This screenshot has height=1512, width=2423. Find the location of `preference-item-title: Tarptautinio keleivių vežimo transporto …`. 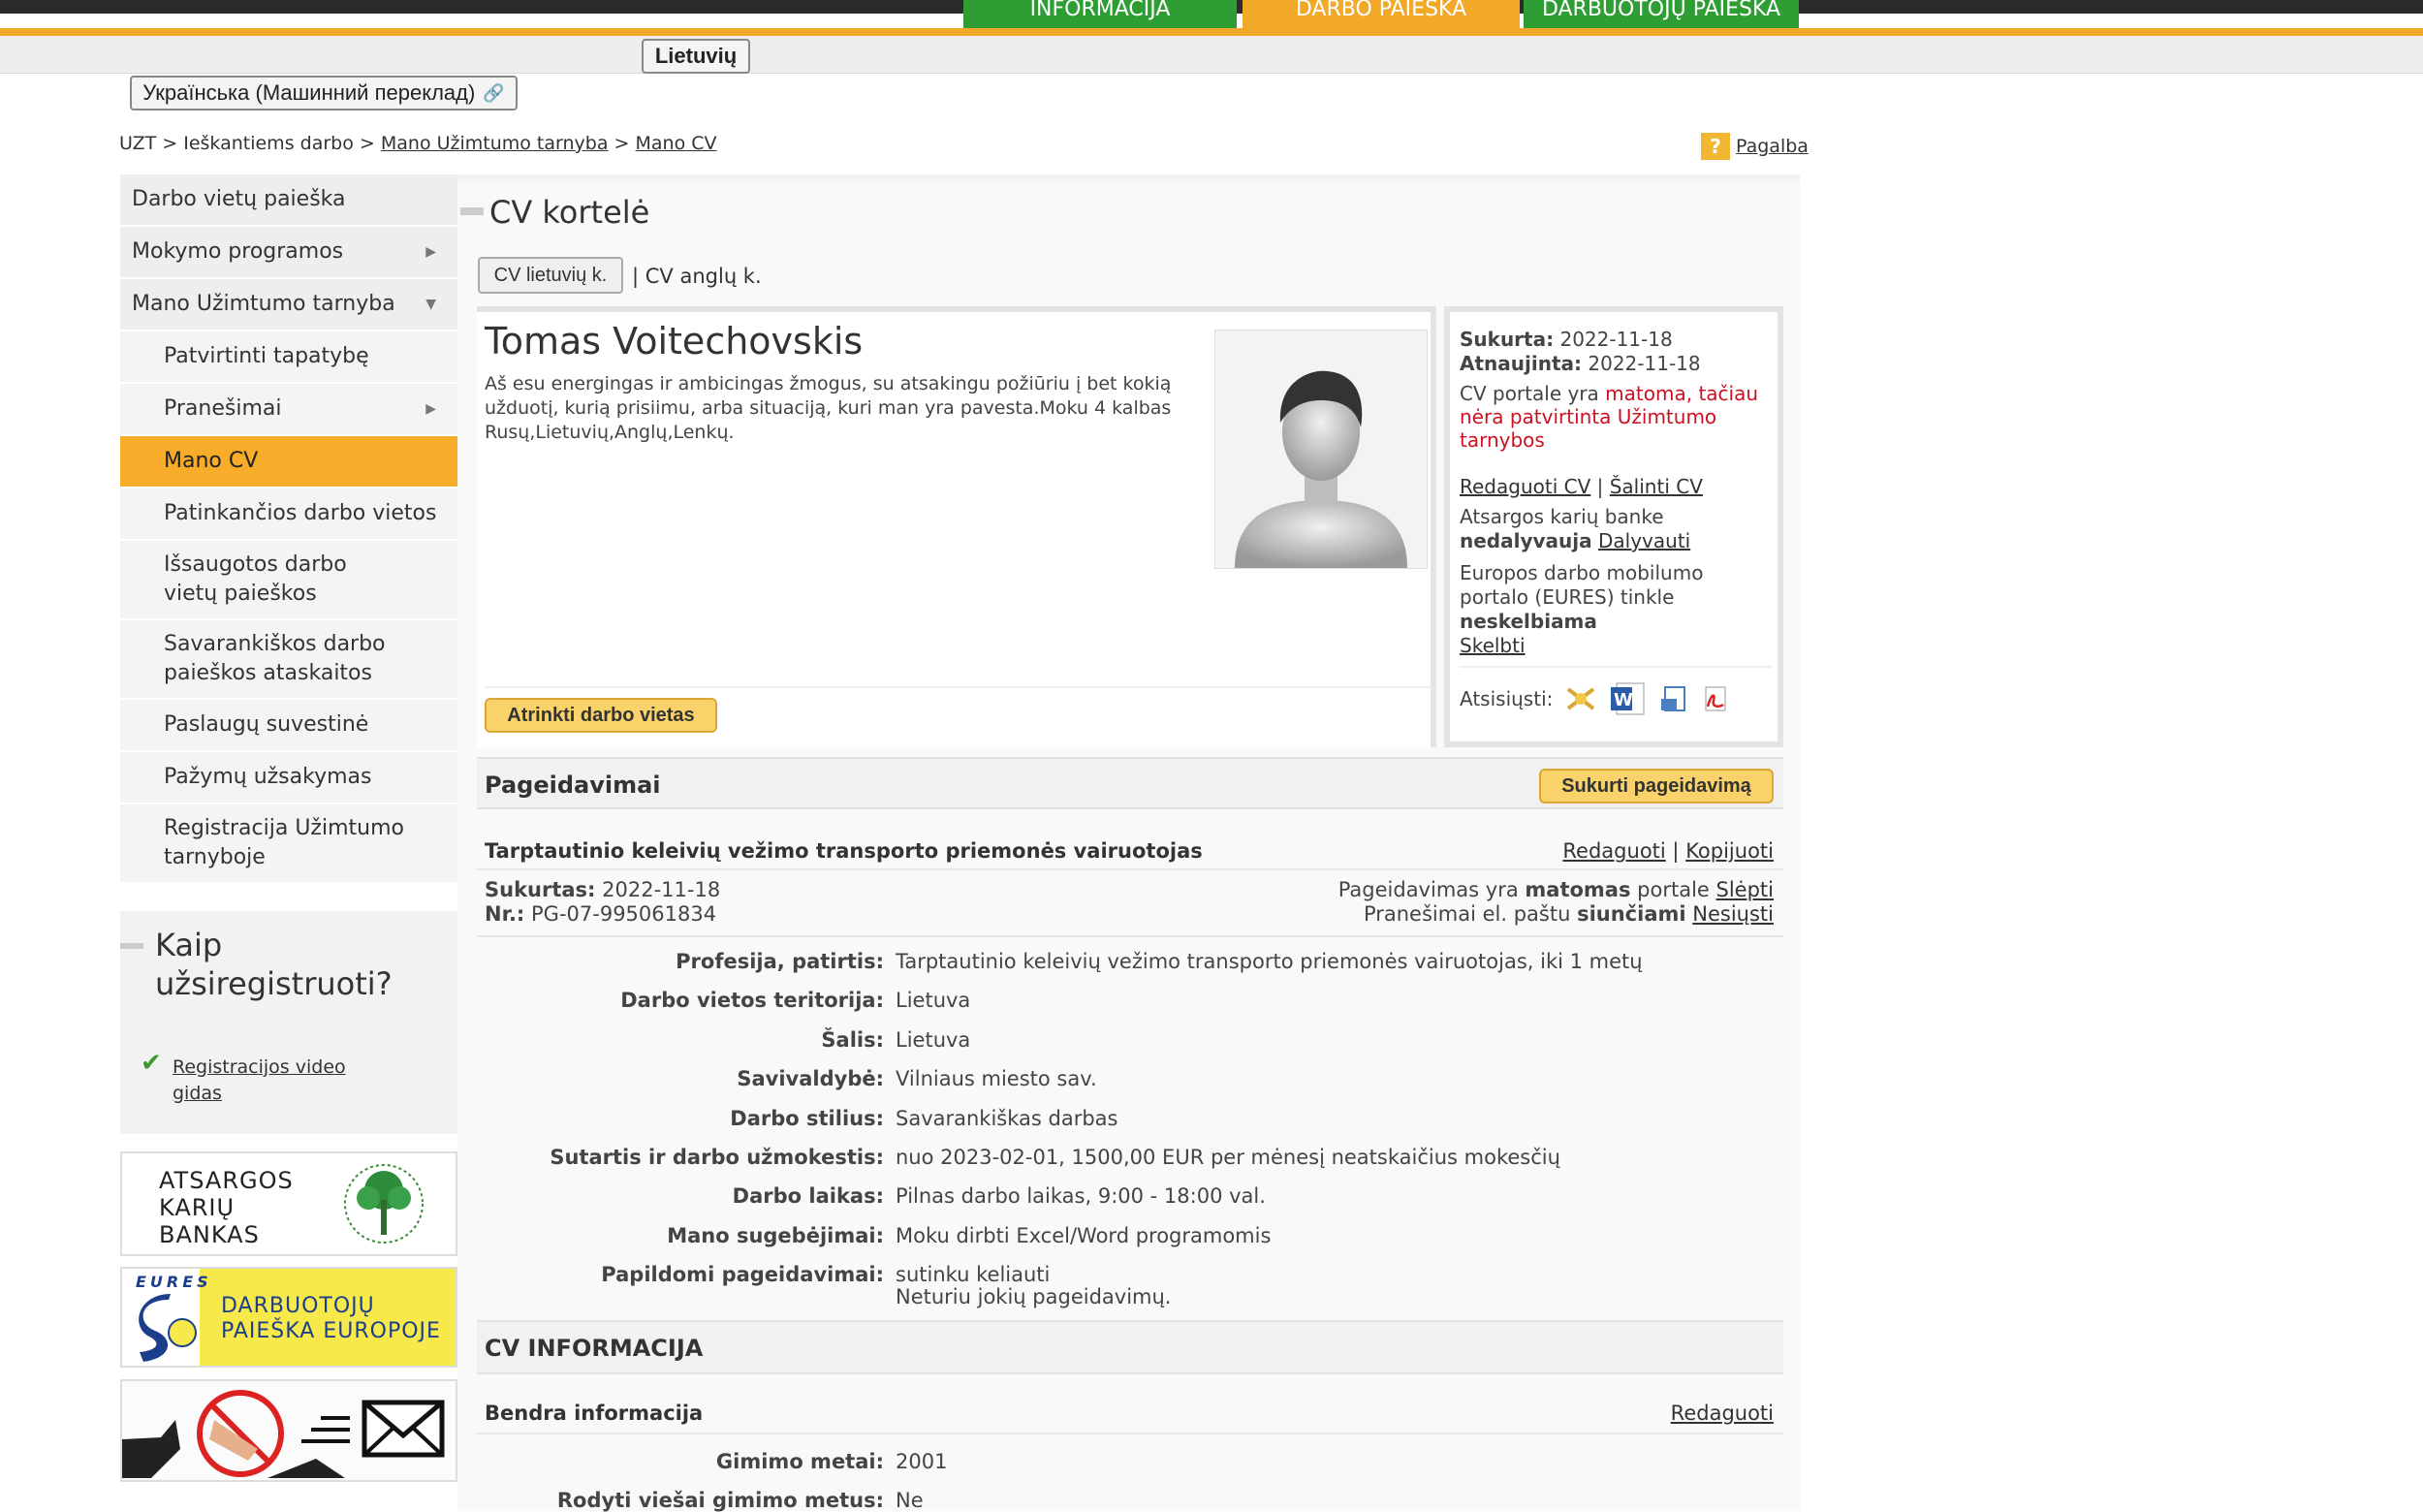

preference-item-title: Tarptautinio keleivių vežimo transporto … is located at coordinates (844, 851).